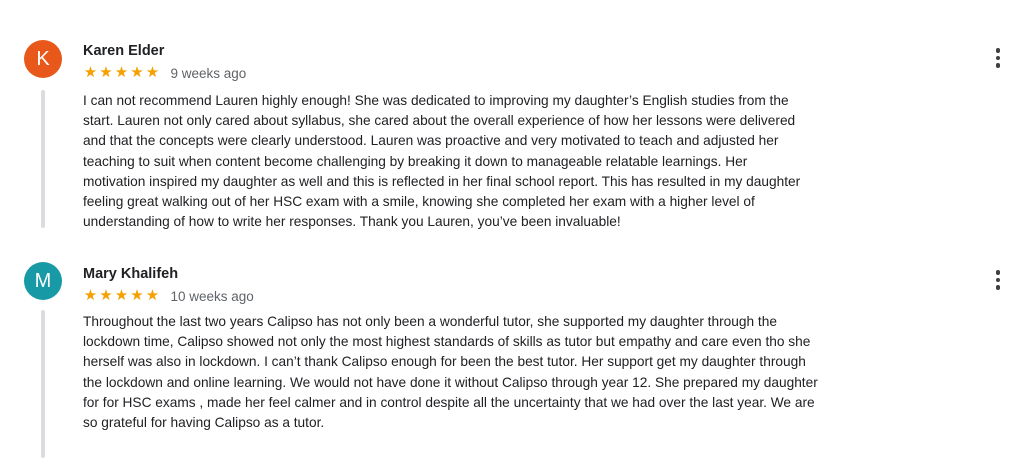 The image size is (1024, 463). Describe the element at coordinates (43, 59) in the screenshot. I see `avatar: K` at that location.